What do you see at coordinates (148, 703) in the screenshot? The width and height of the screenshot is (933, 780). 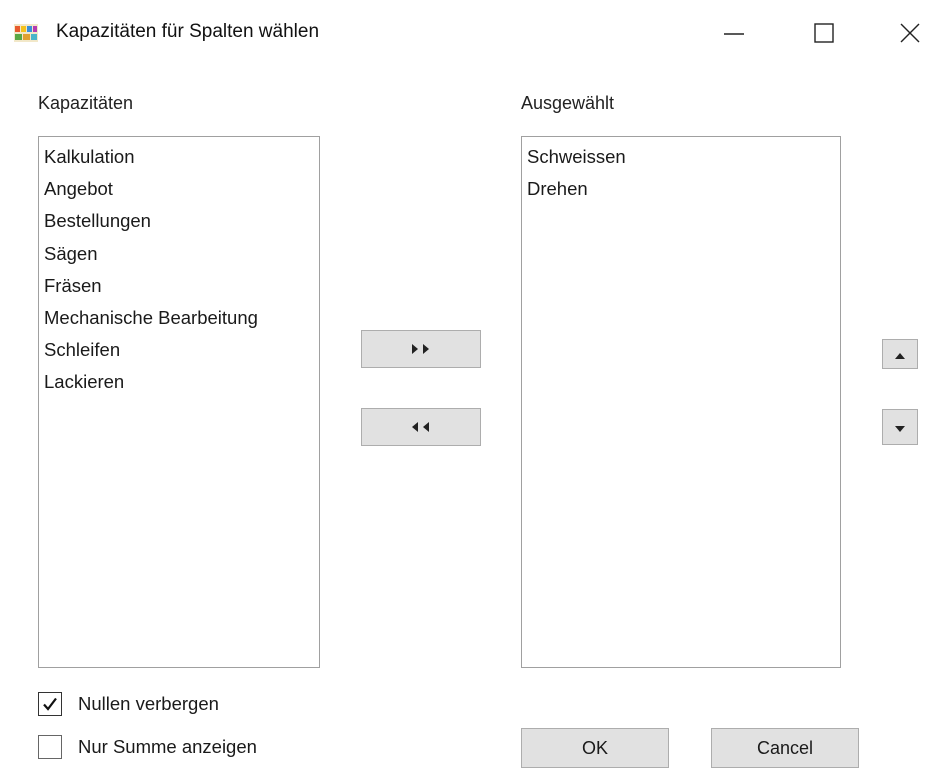 I see `hide-zeros-label: Nullen verbergen` at bounding box center [148, 703].